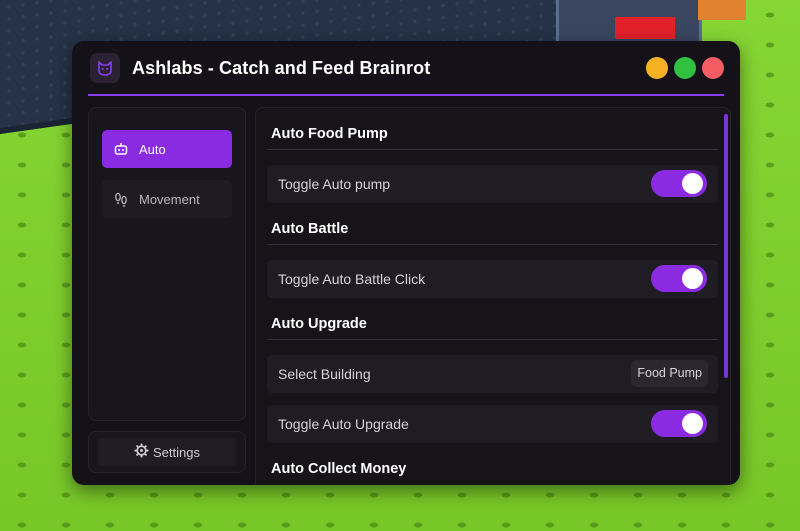 This screenshot has width=800, height=531. What do you see at coordinates (281, 68) in the screenshot?
I see `app-title: Ashlabs - Catch and Feed Brainrot` at bounding box center [281, 68].